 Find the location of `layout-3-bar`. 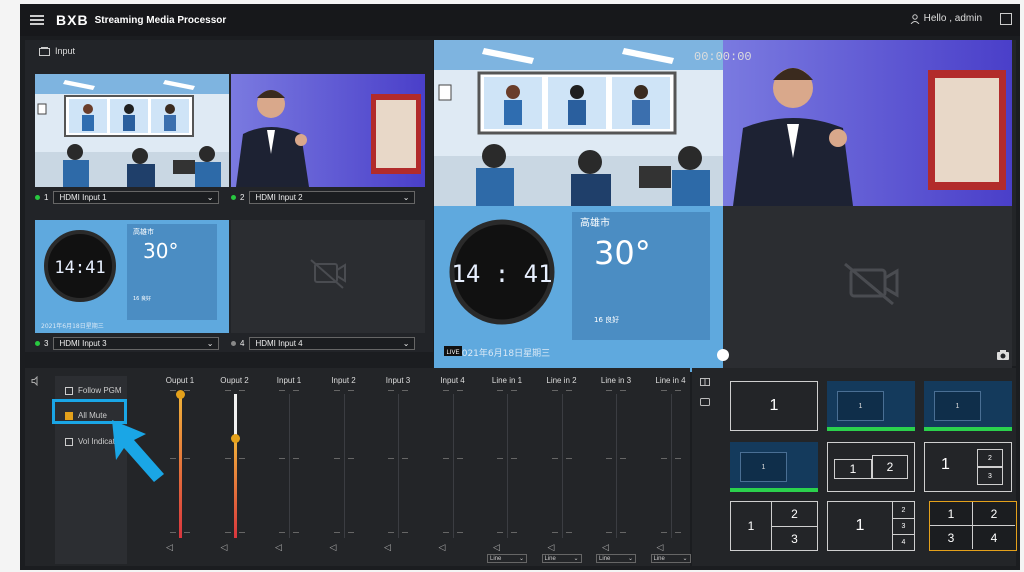

layout-3-bar is located at coordinates (968, 429).